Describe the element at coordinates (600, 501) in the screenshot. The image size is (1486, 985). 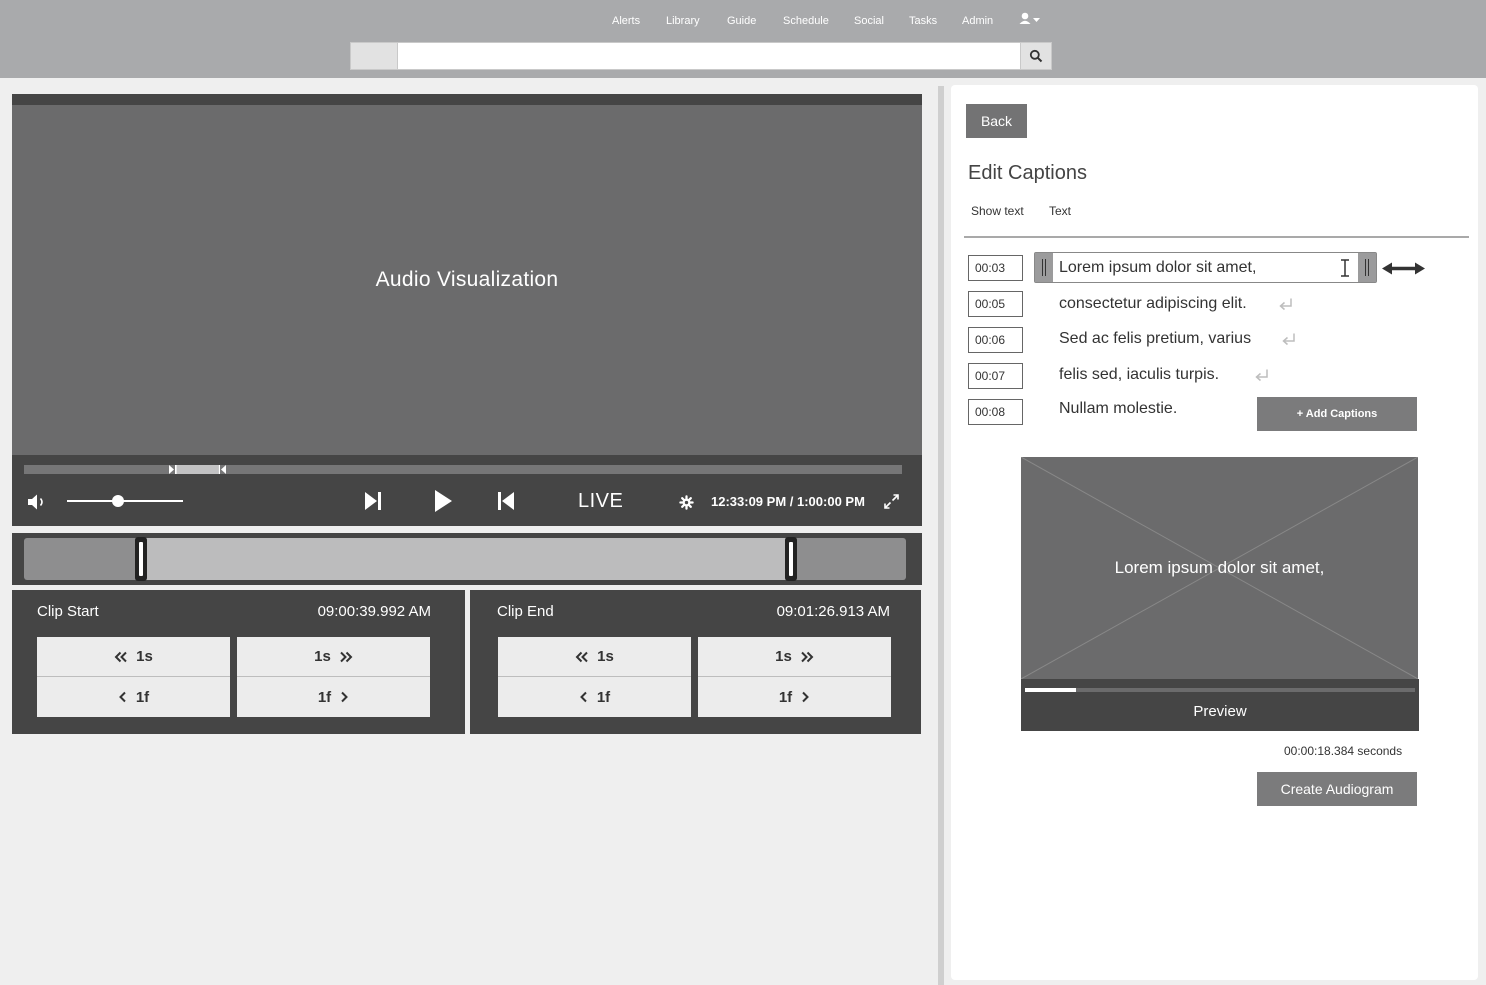
I see `live-button: LIVE` at that location.